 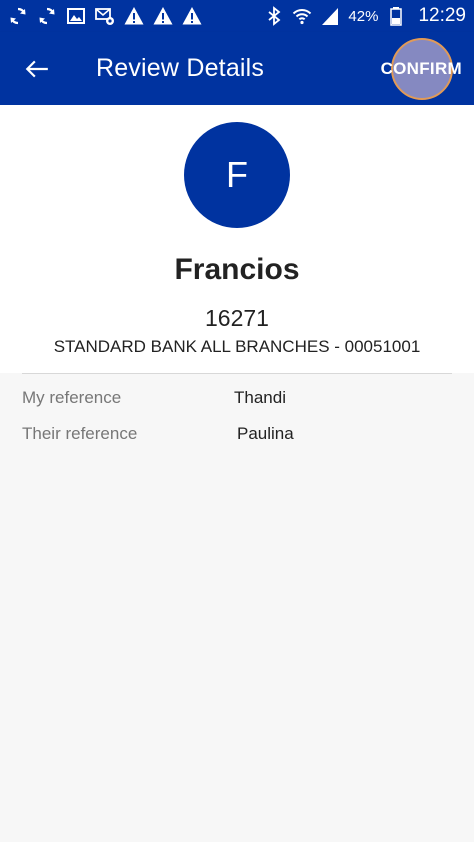 What do you see at coordinates (330, 16) in the screenshot?
I see `signal-icon` at bounding box center [330, 16].